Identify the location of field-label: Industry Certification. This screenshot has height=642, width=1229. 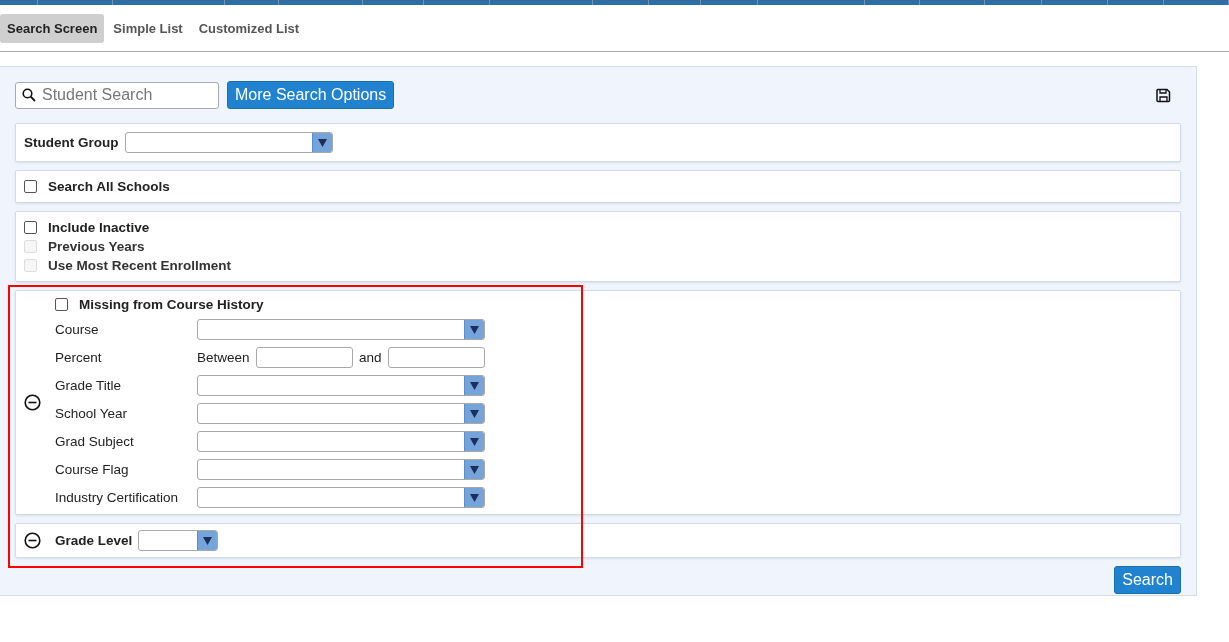
(117, 497).